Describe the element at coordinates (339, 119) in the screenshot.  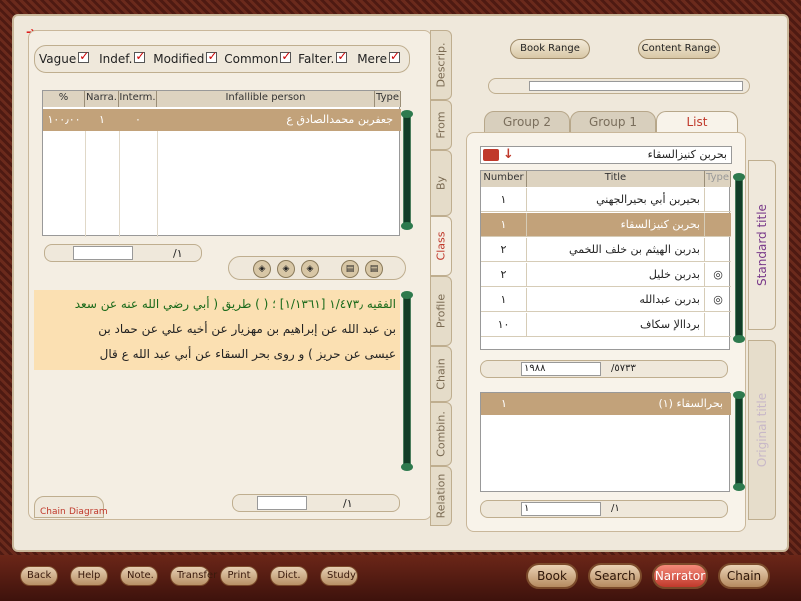
I see `cell-person: جعفربن محمدالصادق ع` at that location.